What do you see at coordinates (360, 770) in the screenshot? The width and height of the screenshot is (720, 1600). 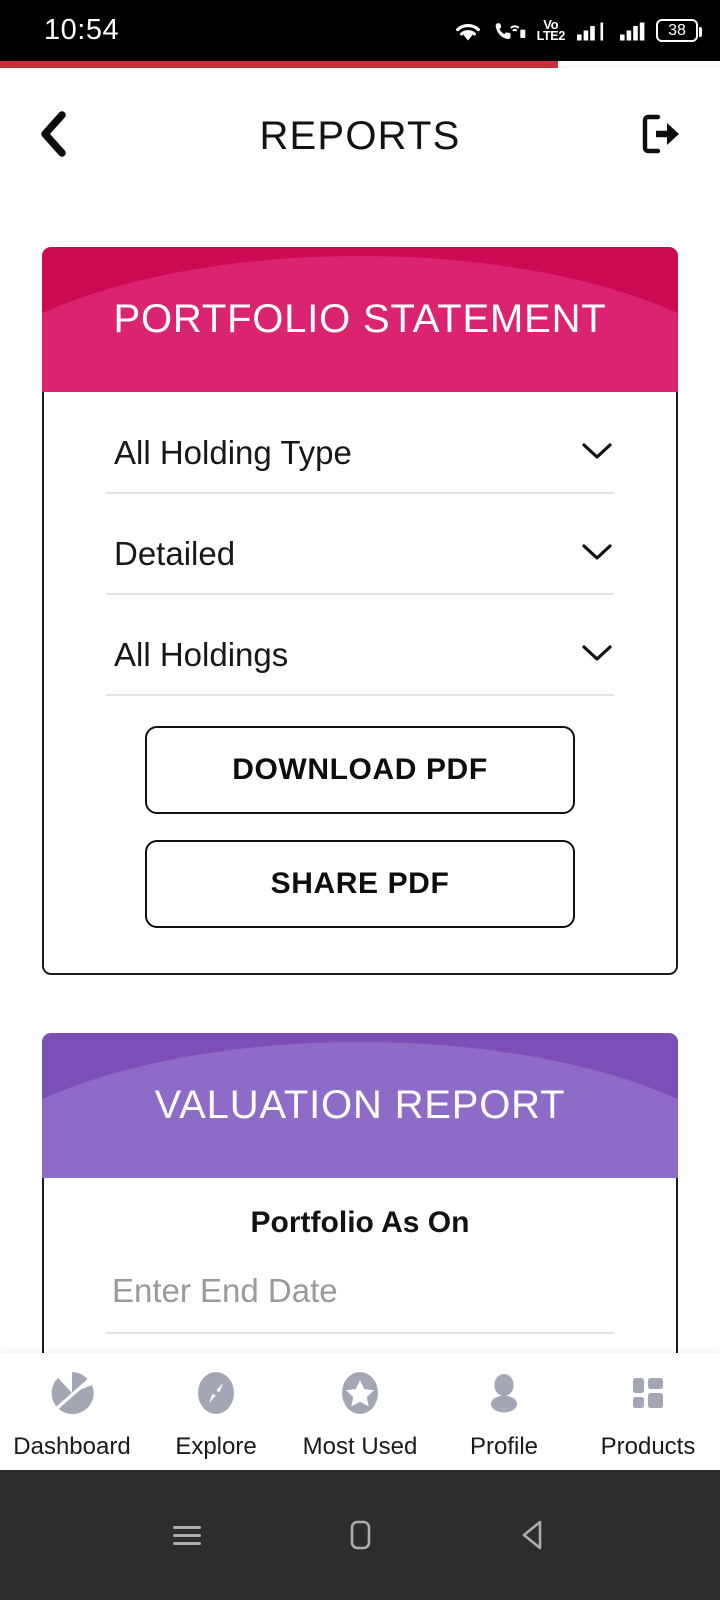 I see `download-pdf-button: DOWNLOAD PDF` at bounding box center [360, 770].